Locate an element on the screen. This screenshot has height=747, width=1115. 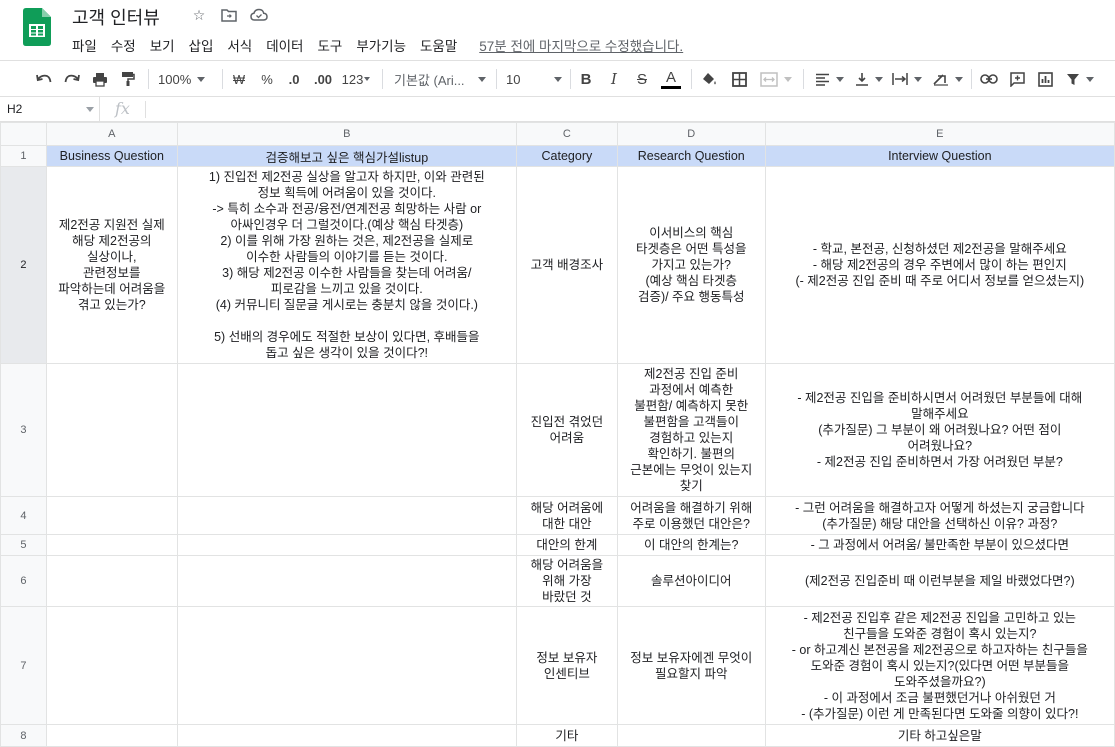
more-formats-button: 123 is located at coordinates (356, 79).